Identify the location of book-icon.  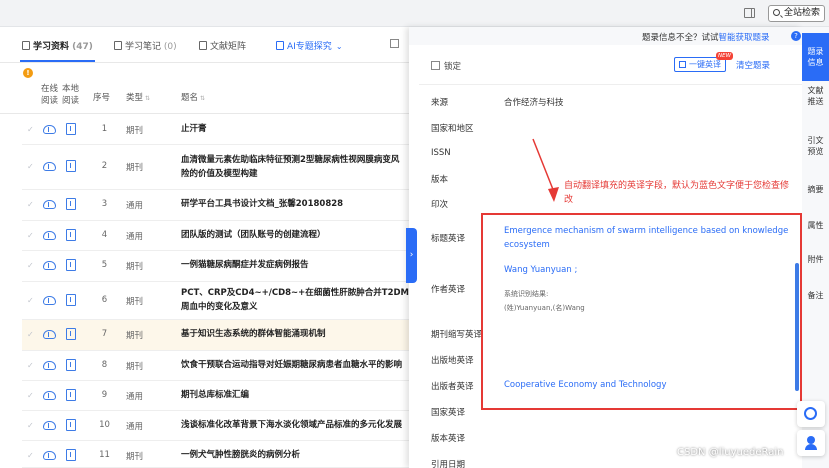
(26, 45).